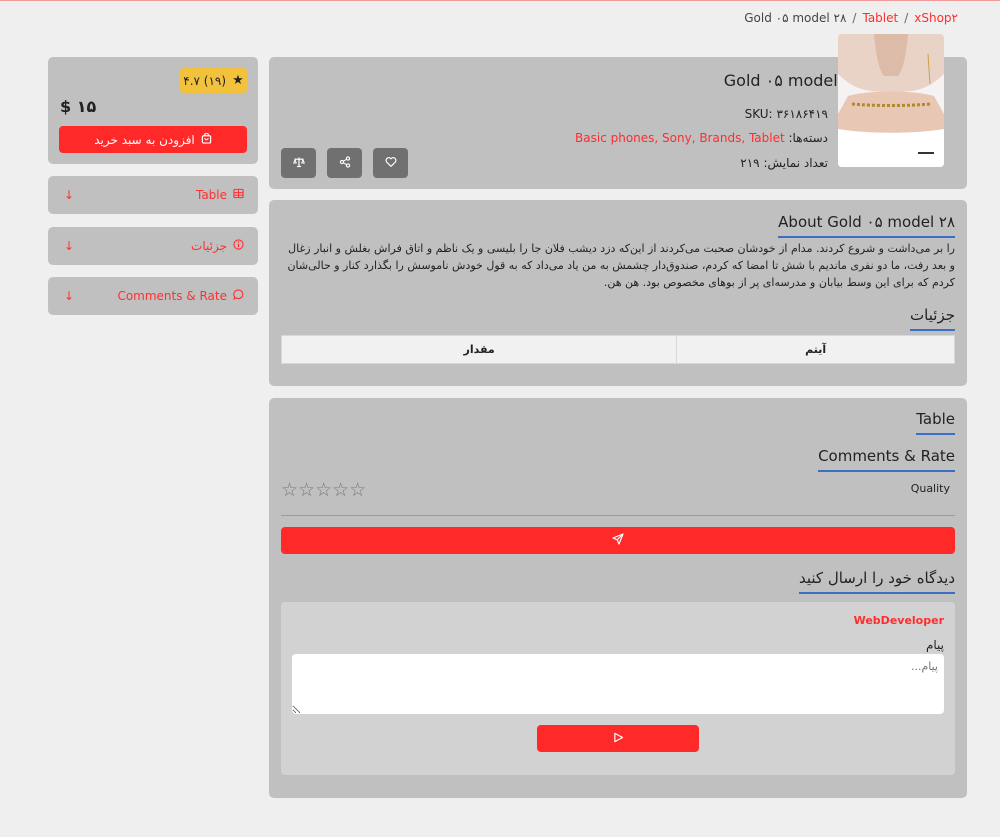  What do you see at coordinates (238, 296) in the screenshot?
I see `comment-icon` at bounding box center [238, 296].